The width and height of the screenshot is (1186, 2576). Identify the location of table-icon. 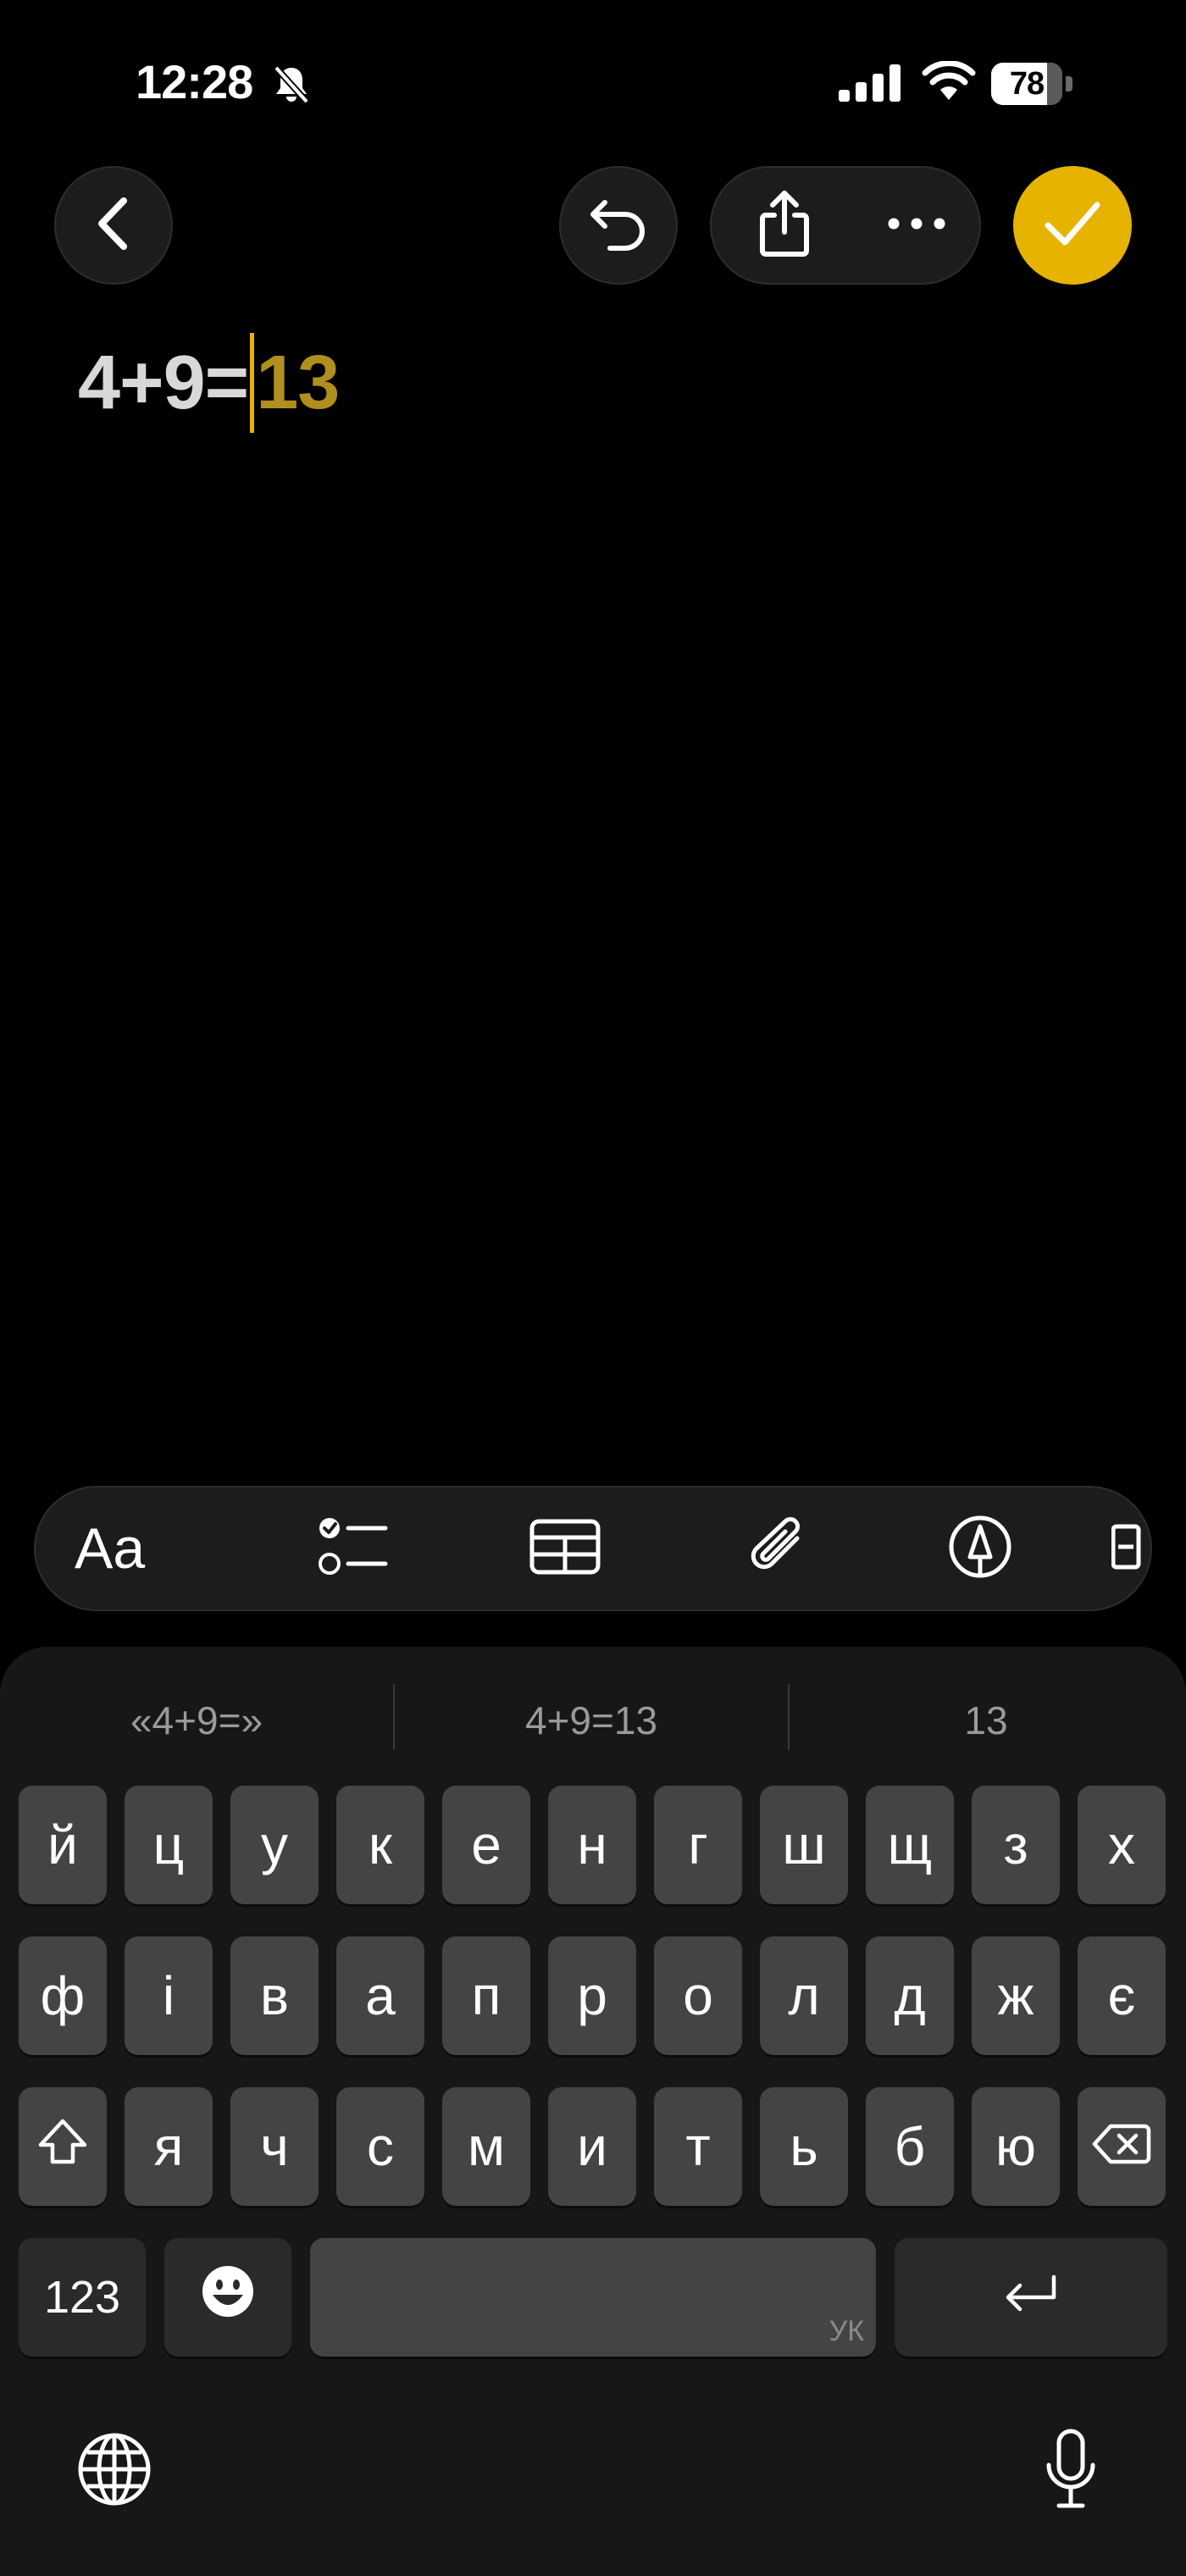
(565, 1549).